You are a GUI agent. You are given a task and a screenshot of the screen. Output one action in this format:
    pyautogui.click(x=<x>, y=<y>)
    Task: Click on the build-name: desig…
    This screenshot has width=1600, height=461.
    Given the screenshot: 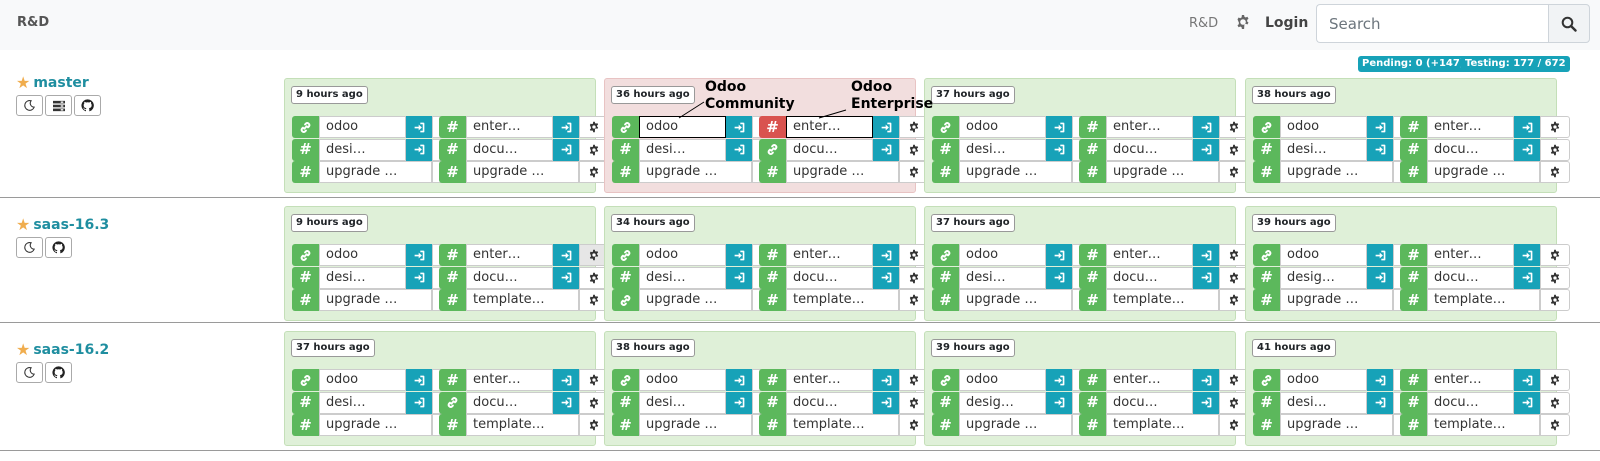 What is the action you would take?
    pyautogui.click(x=1002, y=402)
    